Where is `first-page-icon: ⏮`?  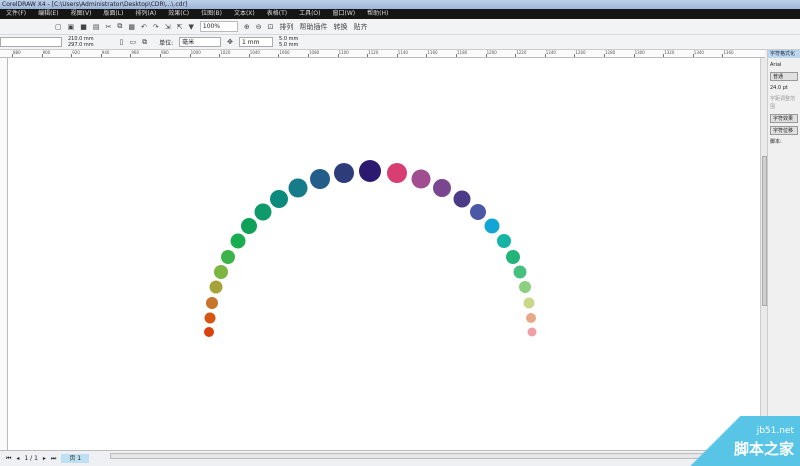
first-page-icon: ⏮ is located at coordinates (8, 459).